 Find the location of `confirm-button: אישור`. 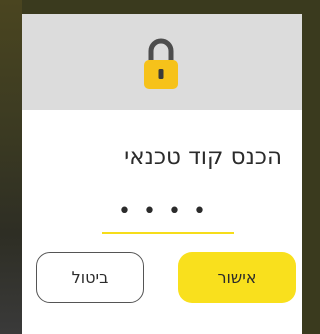

confirm-button: אישור is located at coordinates (237, 277).